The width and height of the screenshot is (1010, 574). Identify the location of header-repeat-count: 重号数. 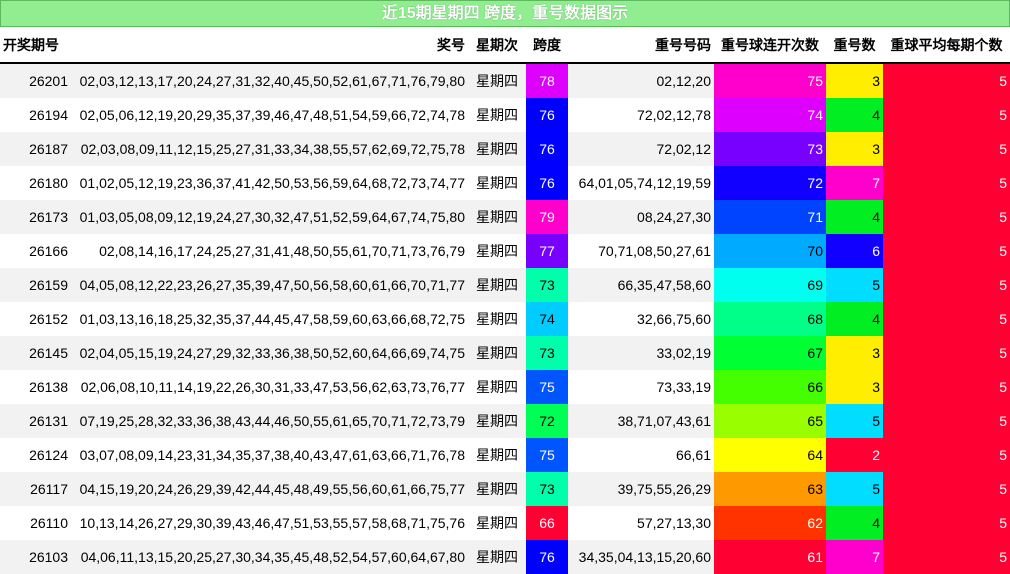
(854, 46).